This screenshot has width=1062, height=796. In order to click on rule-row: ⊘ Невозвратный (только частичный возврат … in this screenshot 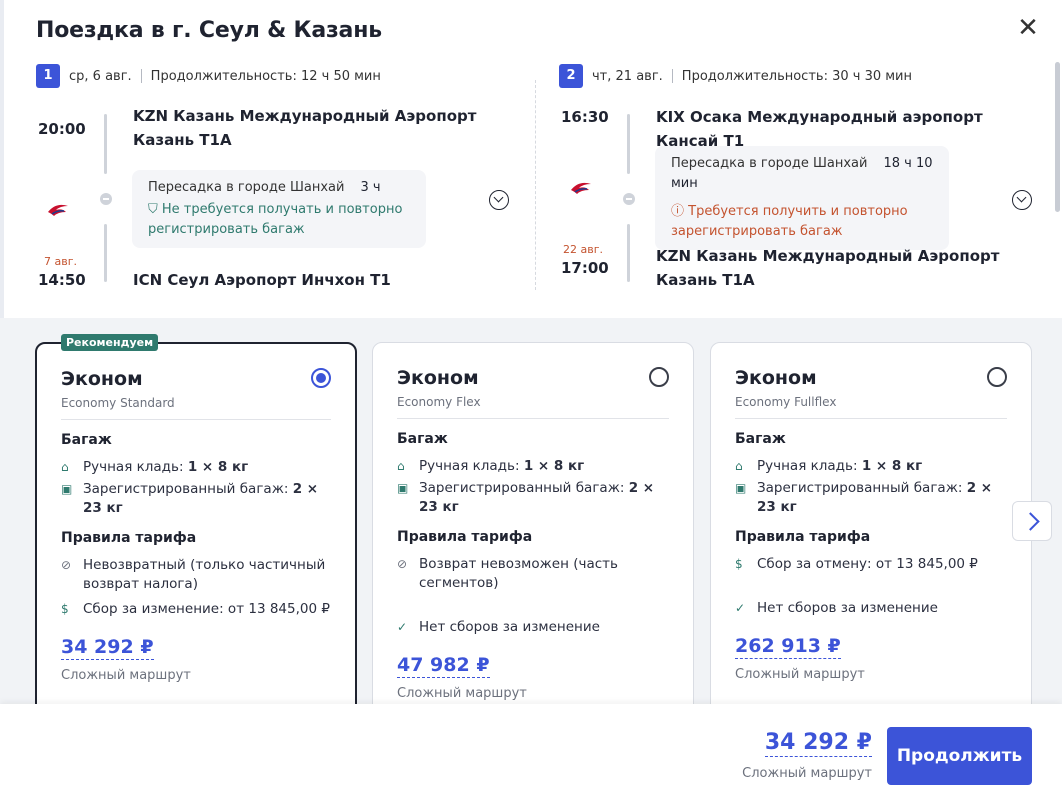, I will do `click(196, 575)`.